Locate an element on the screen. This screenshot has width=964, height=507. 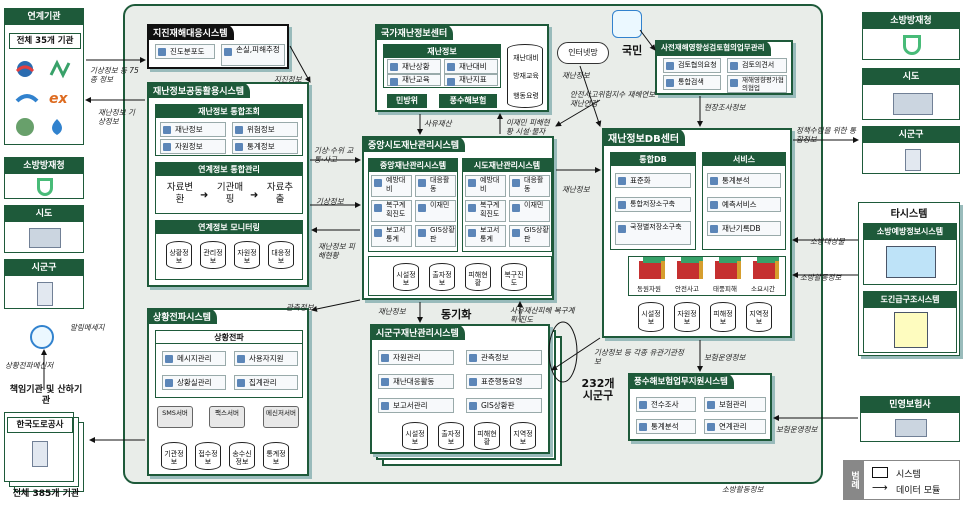
agency-logos: ex is located at coordinates (46, 99).